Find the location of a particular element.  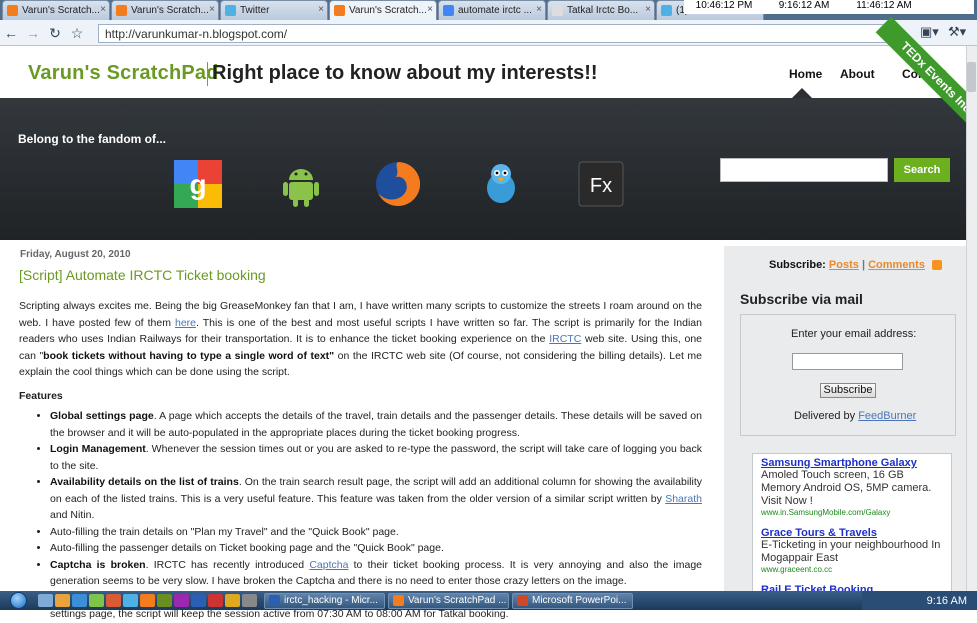

brand-separator is located at coordinates (207, 74).